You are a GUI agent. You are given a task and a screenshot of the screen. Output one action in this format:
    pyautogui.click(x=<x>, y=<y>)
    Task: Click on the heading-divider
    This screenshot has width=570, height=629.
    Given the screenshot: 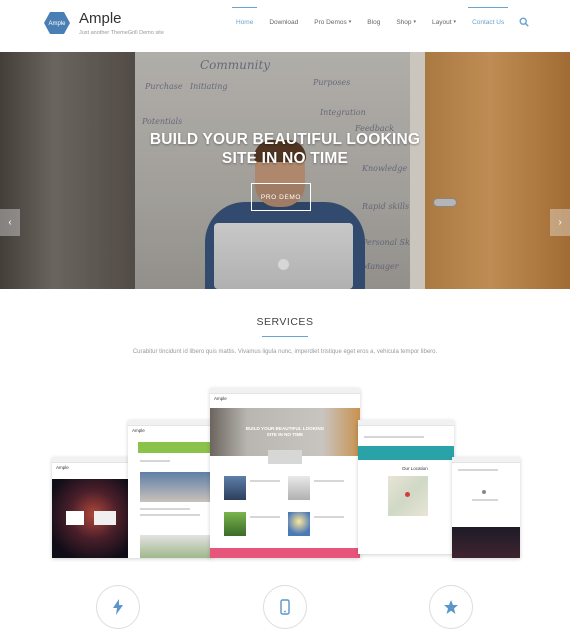 What is the action you would take?
    pyautogui.click(x=285, y=336)
    